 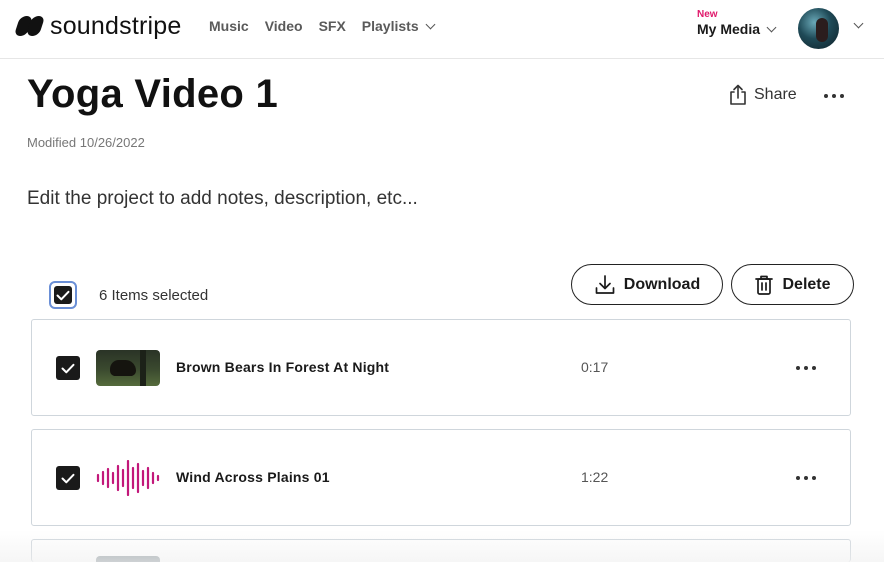 I want to click on waveform-icon, so click(x=128, y=478).